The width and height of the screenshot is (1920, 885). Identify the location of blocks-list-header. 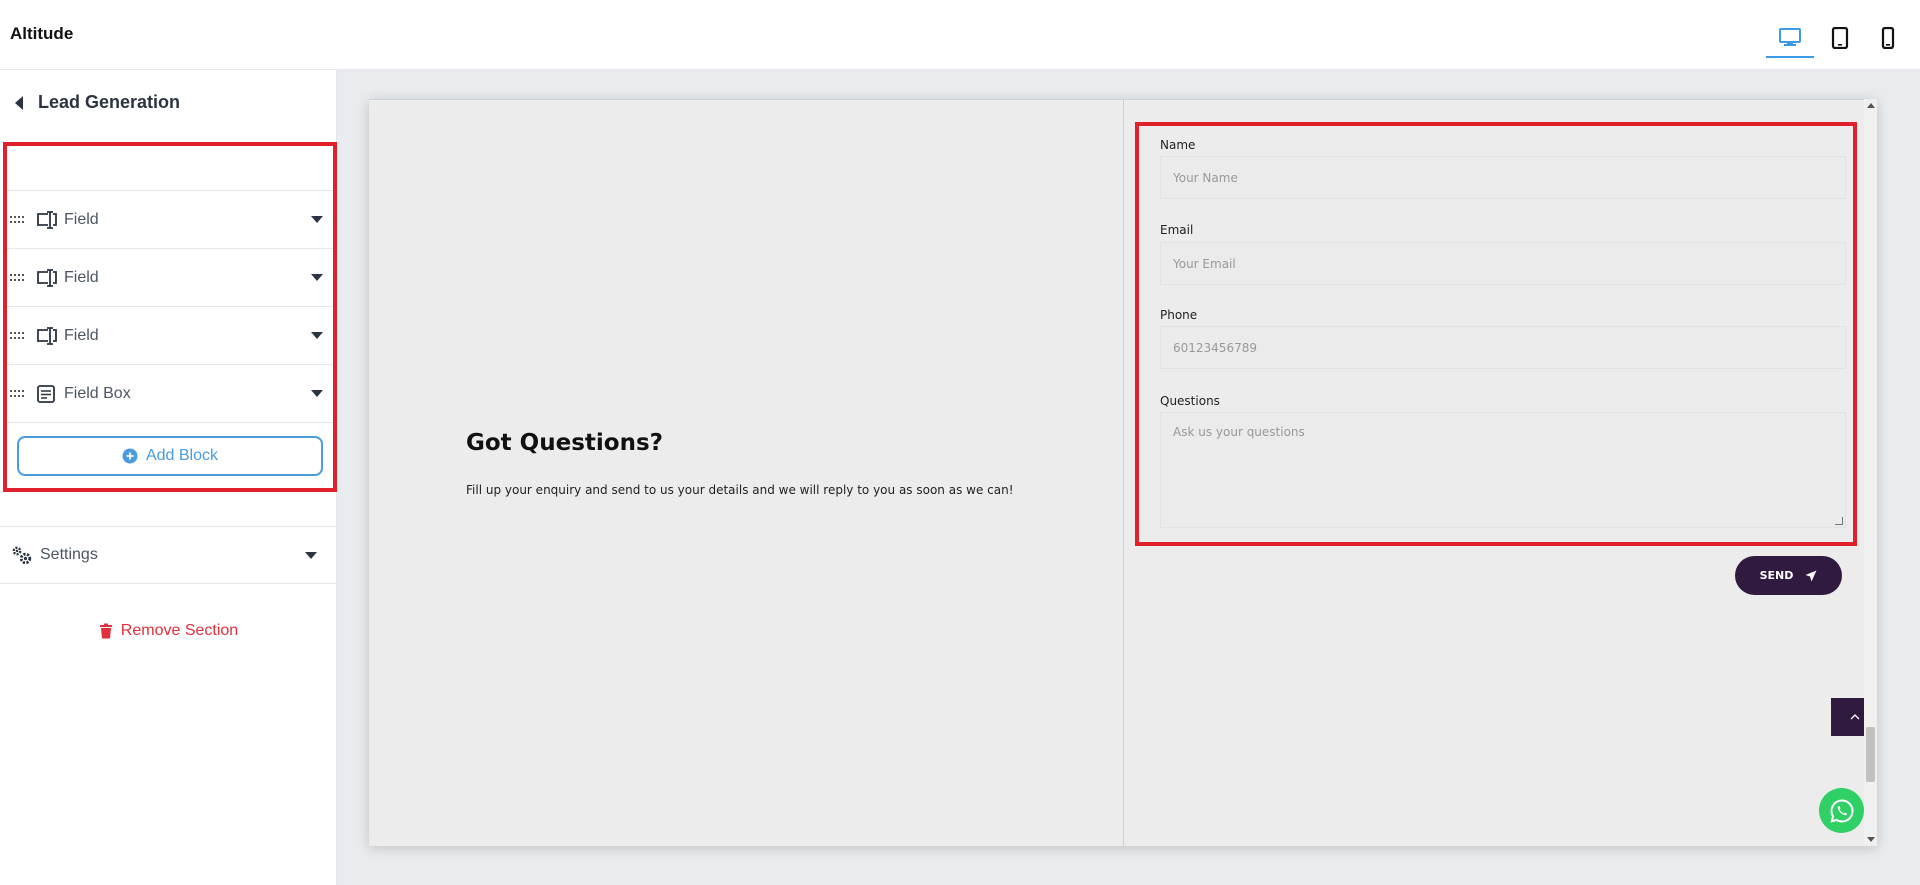
(170, 168).